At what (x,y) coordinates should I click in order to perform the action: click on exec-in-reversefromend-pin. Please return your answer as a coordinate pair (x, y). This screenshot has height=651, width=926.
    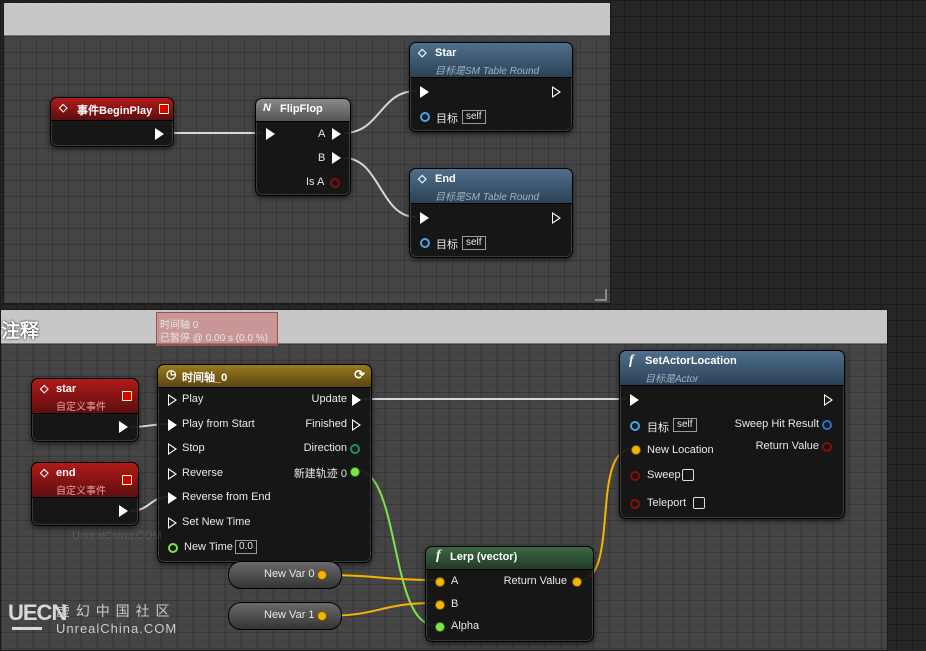
    Looking at the image, I should click on (172, 498).